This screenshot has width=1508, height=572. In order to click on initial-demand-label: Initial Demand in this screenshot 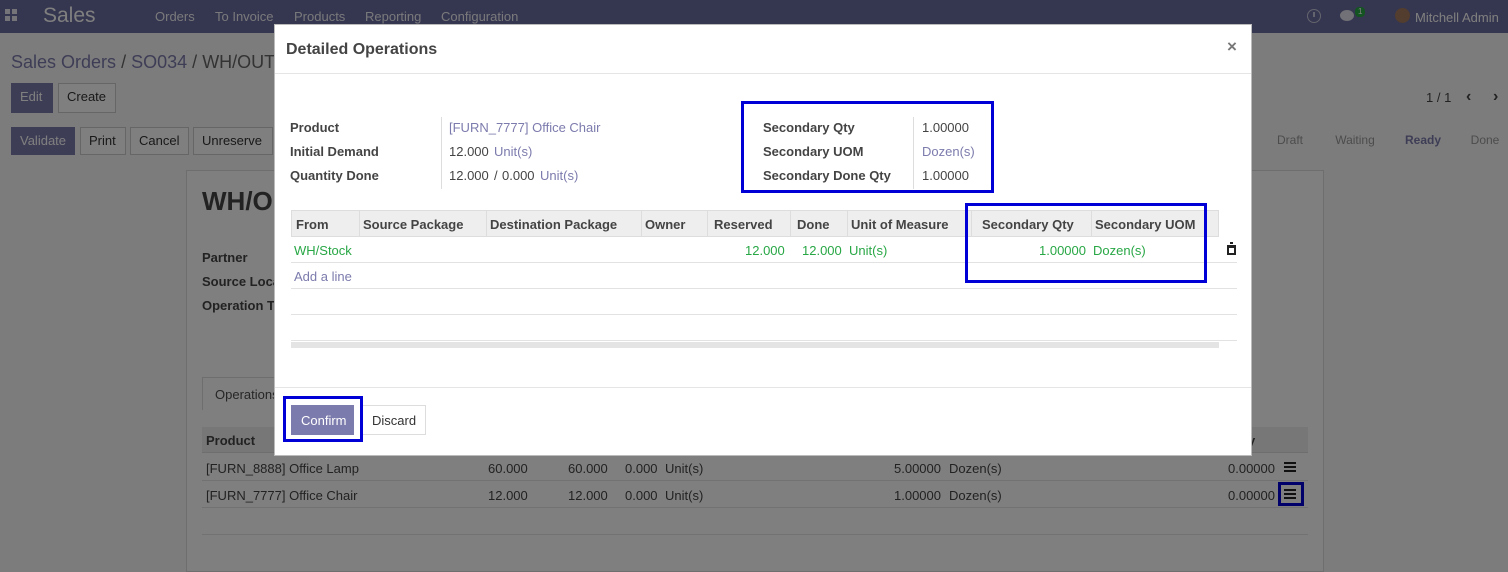, I will do `click(334, 151)`.